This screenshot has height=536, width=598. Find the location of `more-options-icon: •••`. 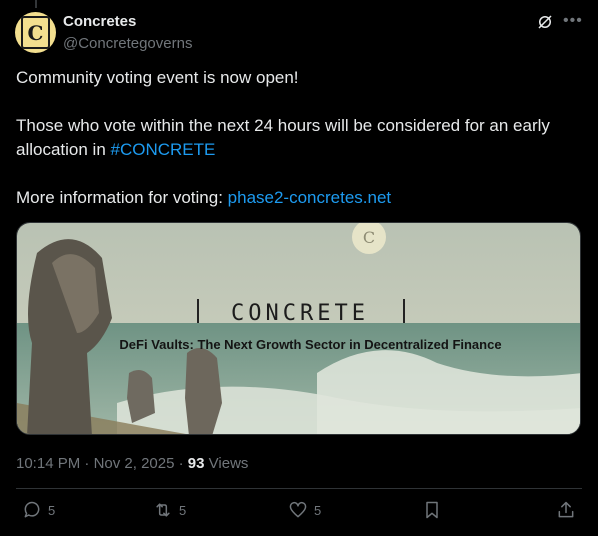

more-options-icon: ••• is located at coordinates (573, 21).